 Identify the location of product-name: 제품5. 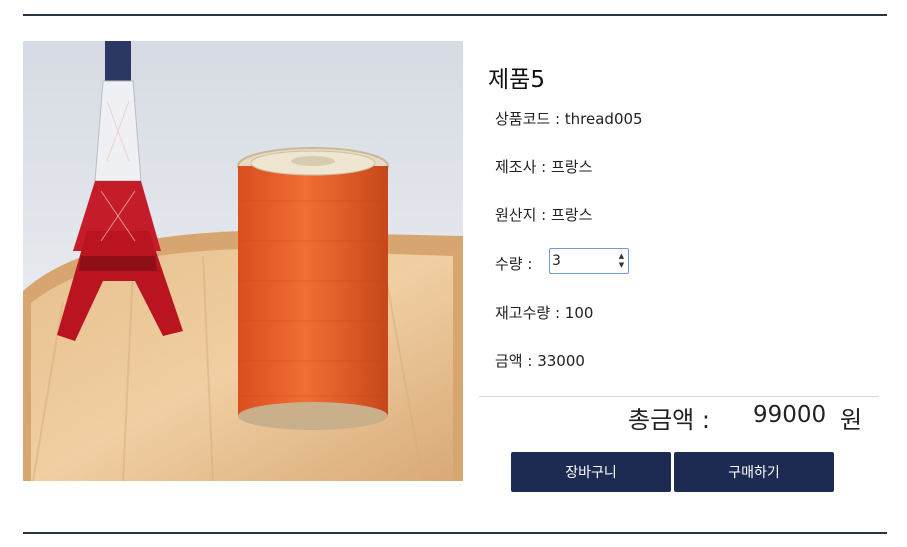
(516, 80).